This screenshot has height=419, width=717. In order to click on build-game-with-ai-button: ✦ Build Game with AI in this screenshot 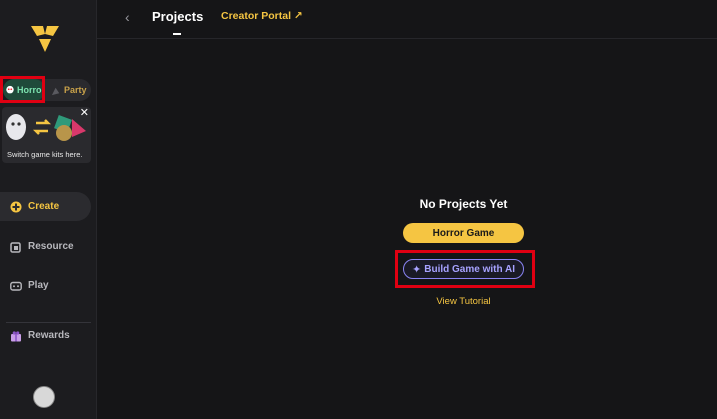, I will do `click(463, 269)`.